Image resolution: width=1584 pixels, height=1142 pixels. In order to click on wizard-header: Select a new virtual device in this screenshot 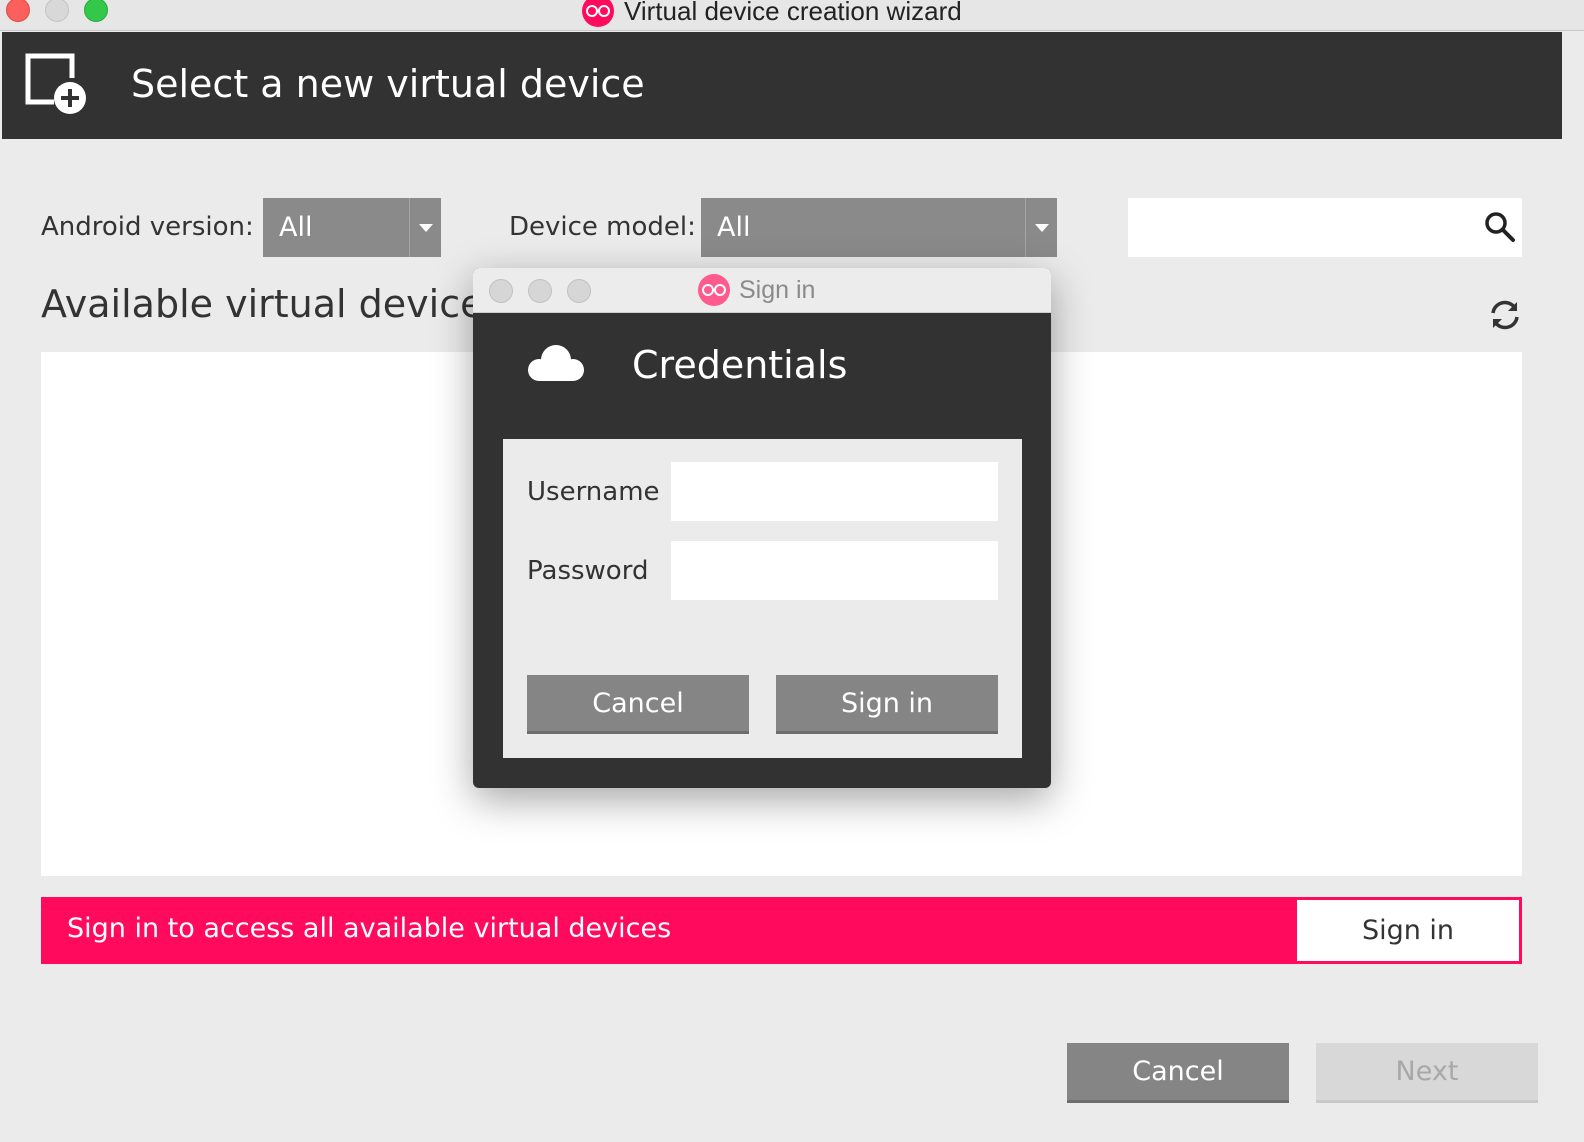, I will do `click(782, 85)`.